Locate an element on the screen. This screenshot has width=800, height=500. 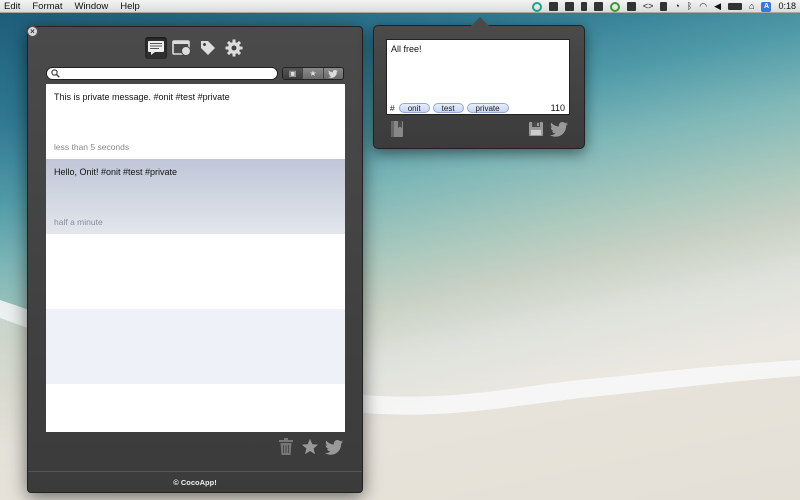
keyboard-icon: ⌂ is located at coordinates (751, 6).